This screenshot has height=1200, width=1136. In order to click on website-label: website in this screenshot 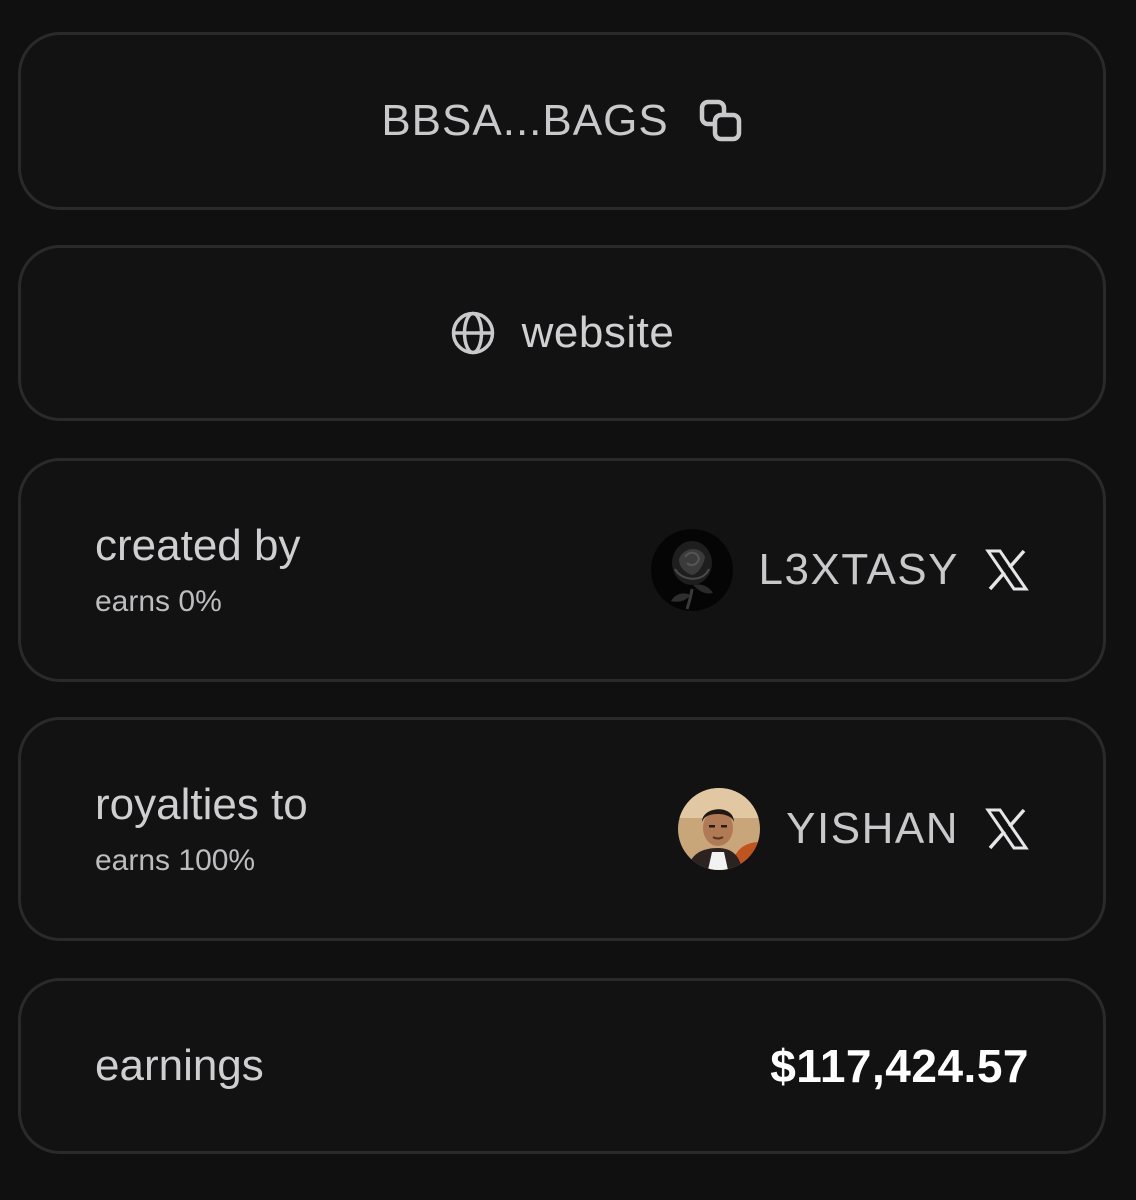, I will do `click(598, 332)`.